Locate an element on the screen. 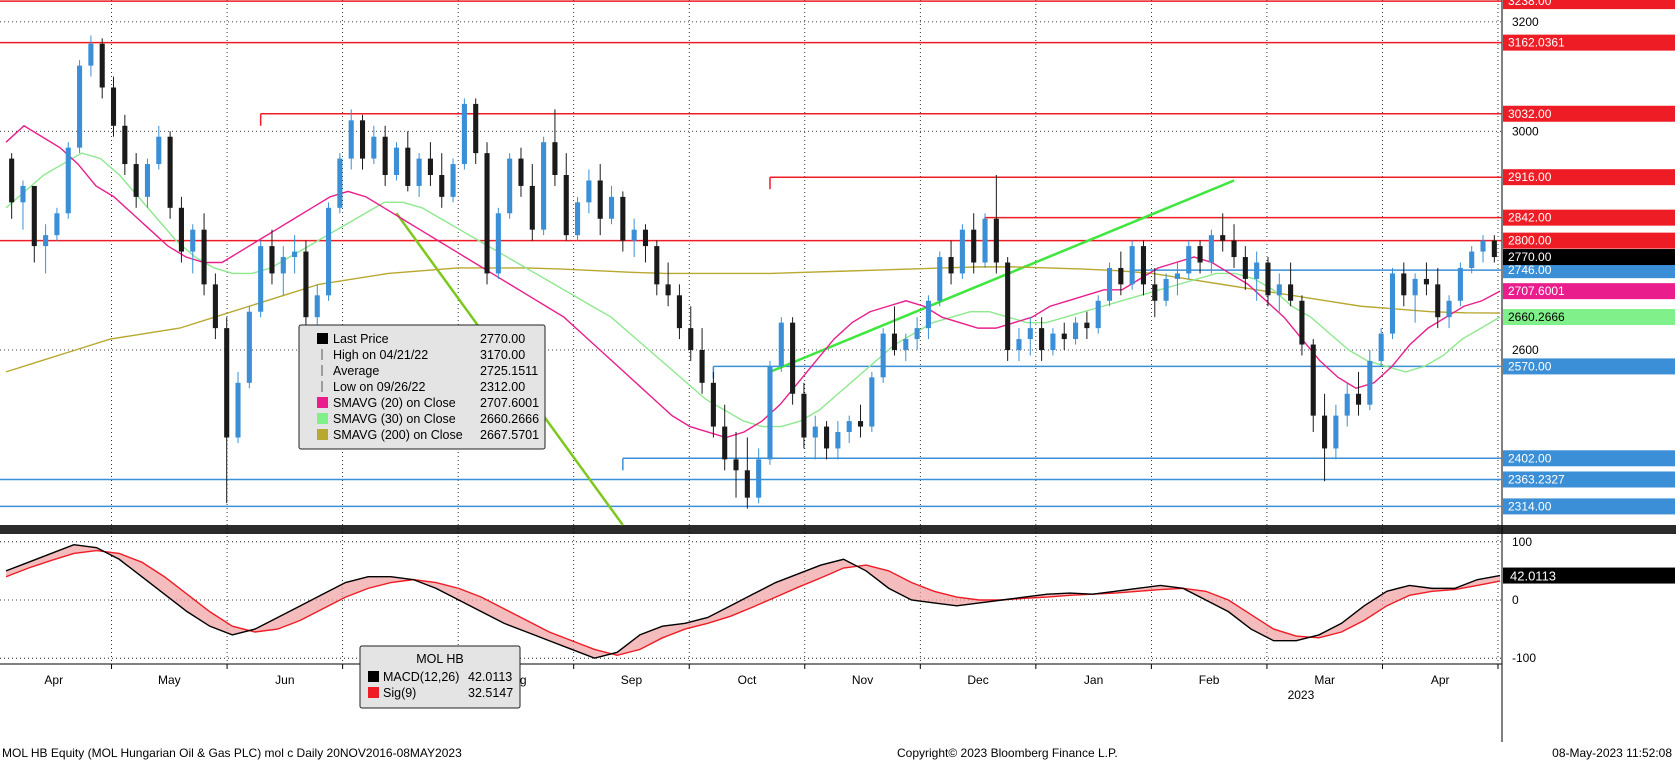 The image size is (1676, 765). macd-tick-label: -100 is located at coordinates (1524, 658).